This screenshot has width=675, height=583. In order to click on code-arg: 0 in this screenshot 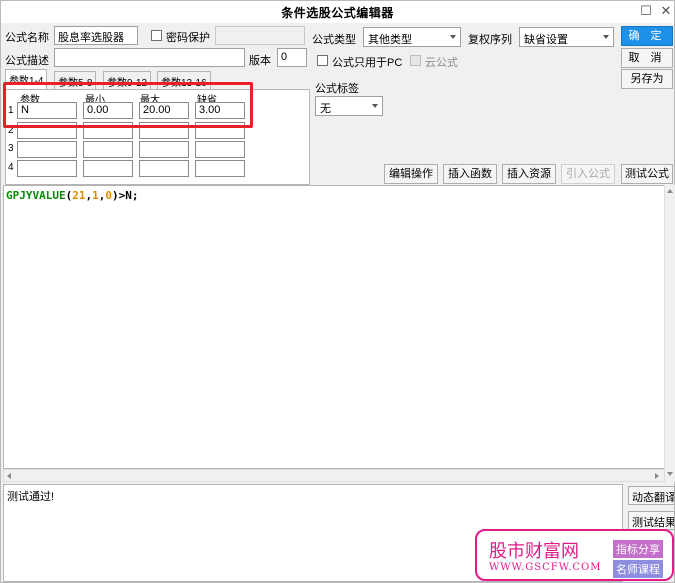, I will do `click(108, 195)`.